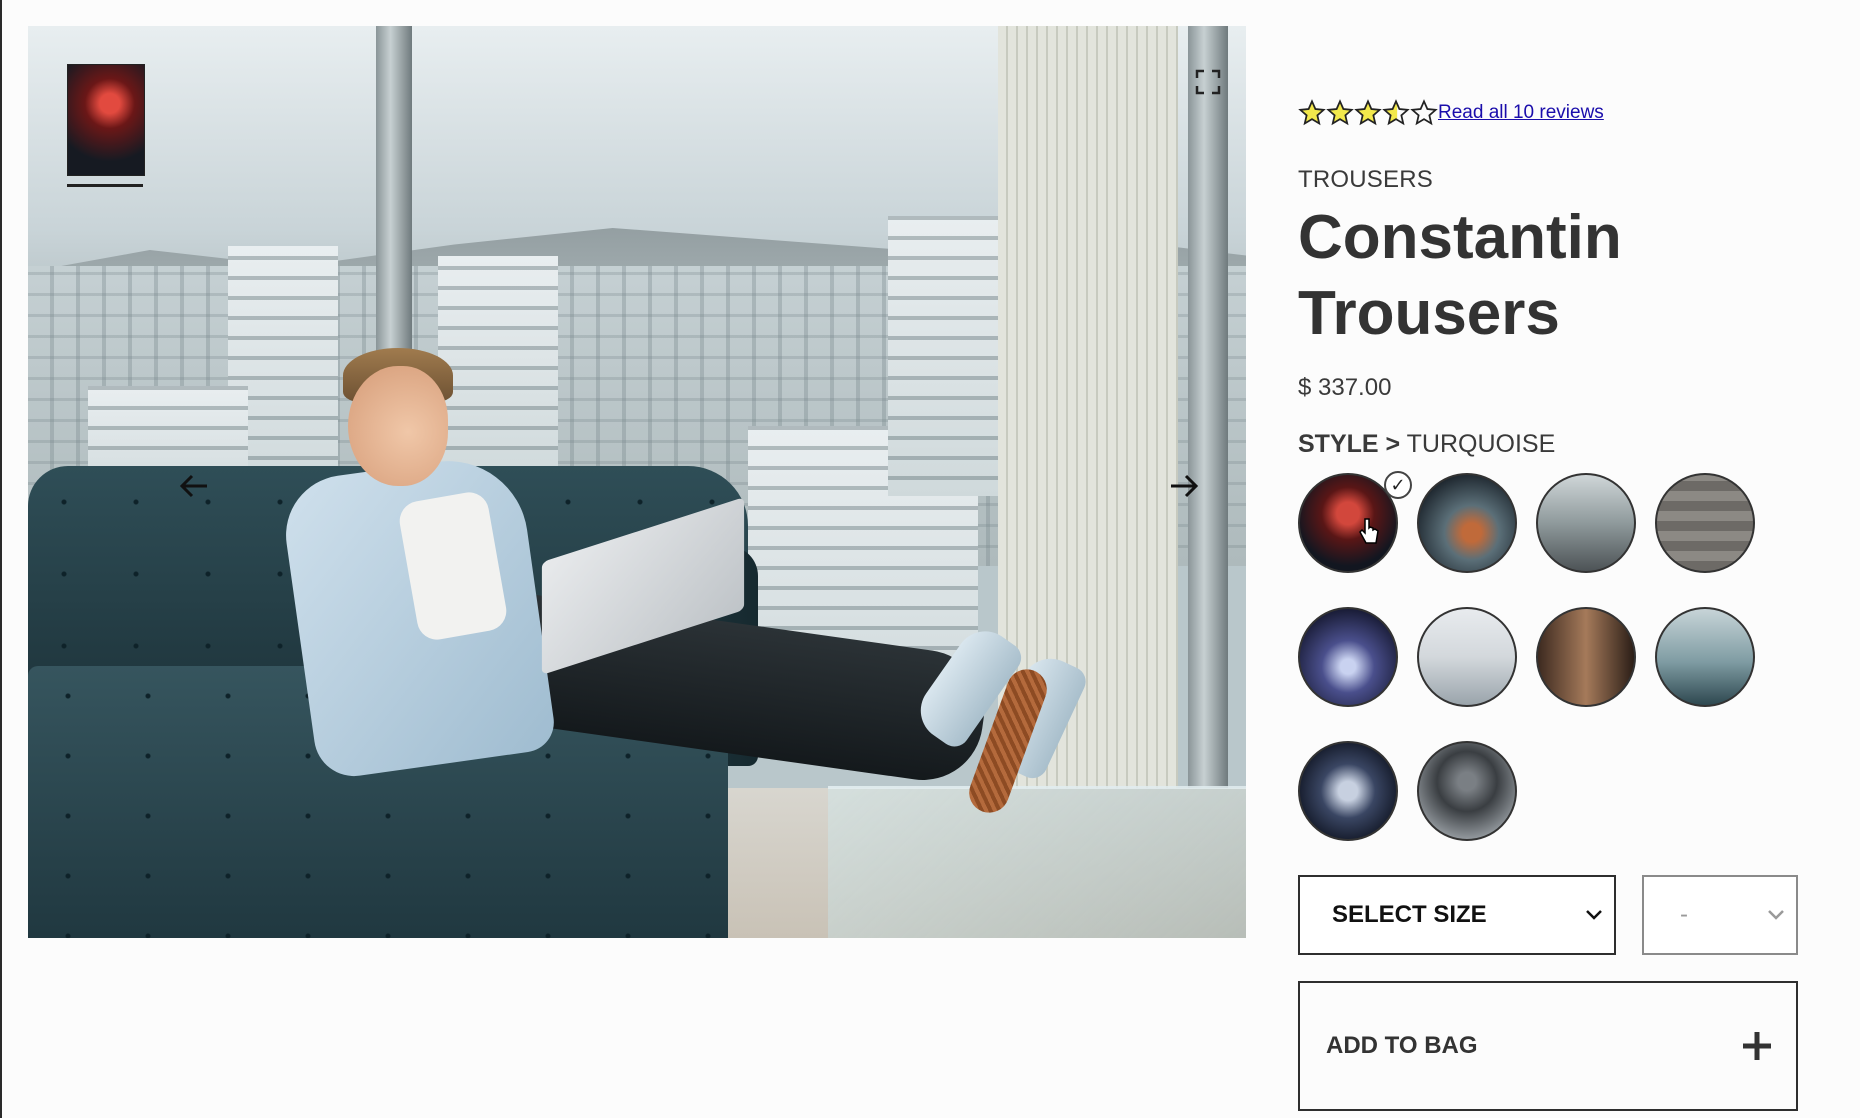  Describe the element at coordinates (1429, 313) in the screenshot. I see `product-title-line-2: Trousers` at that location.